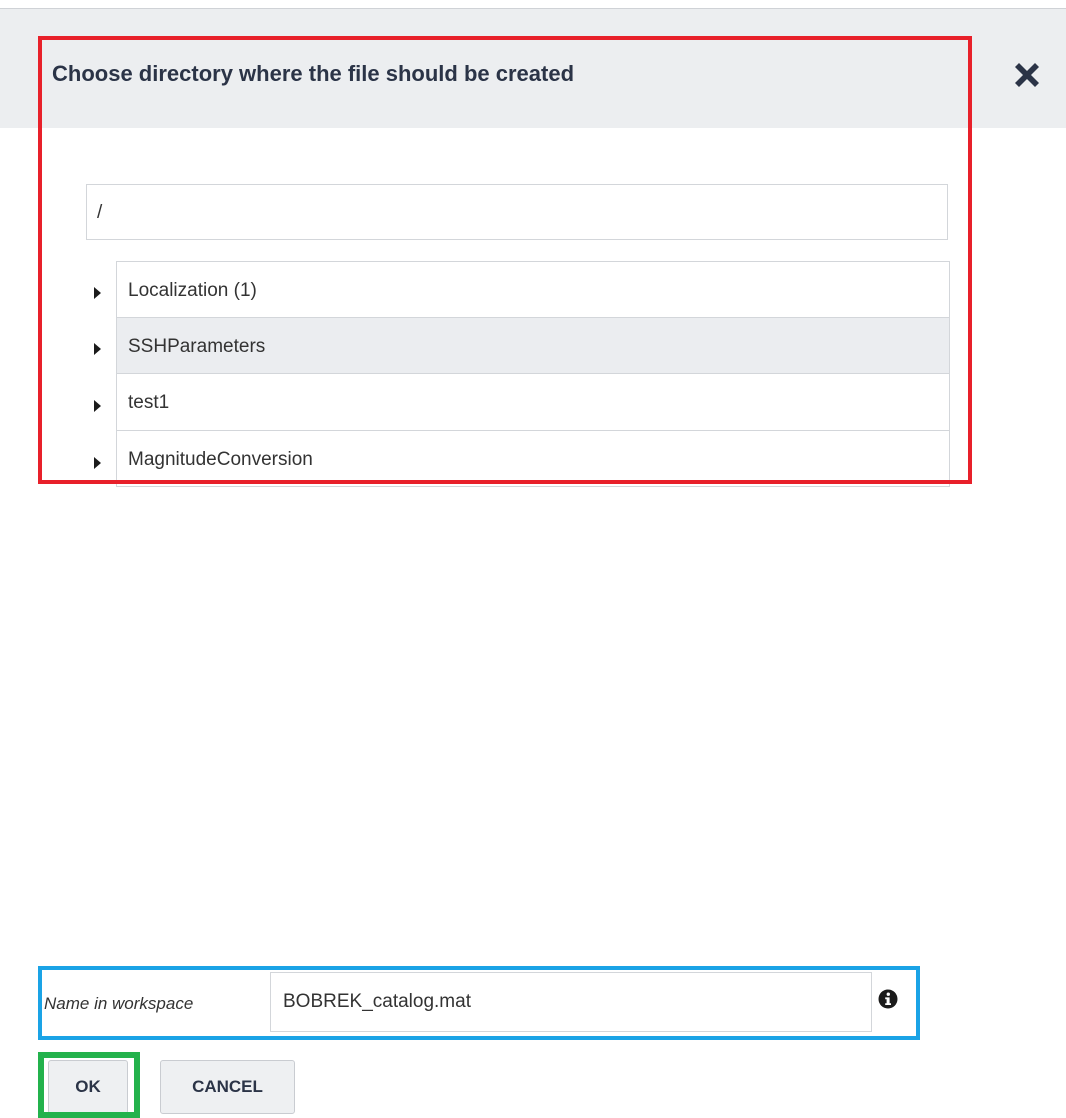 This screenshot has height=1118, width=1066. What do you see at coordinates (517, 212) in the screenshot?
I see `path-field: /` at bounding box center [517, 212].